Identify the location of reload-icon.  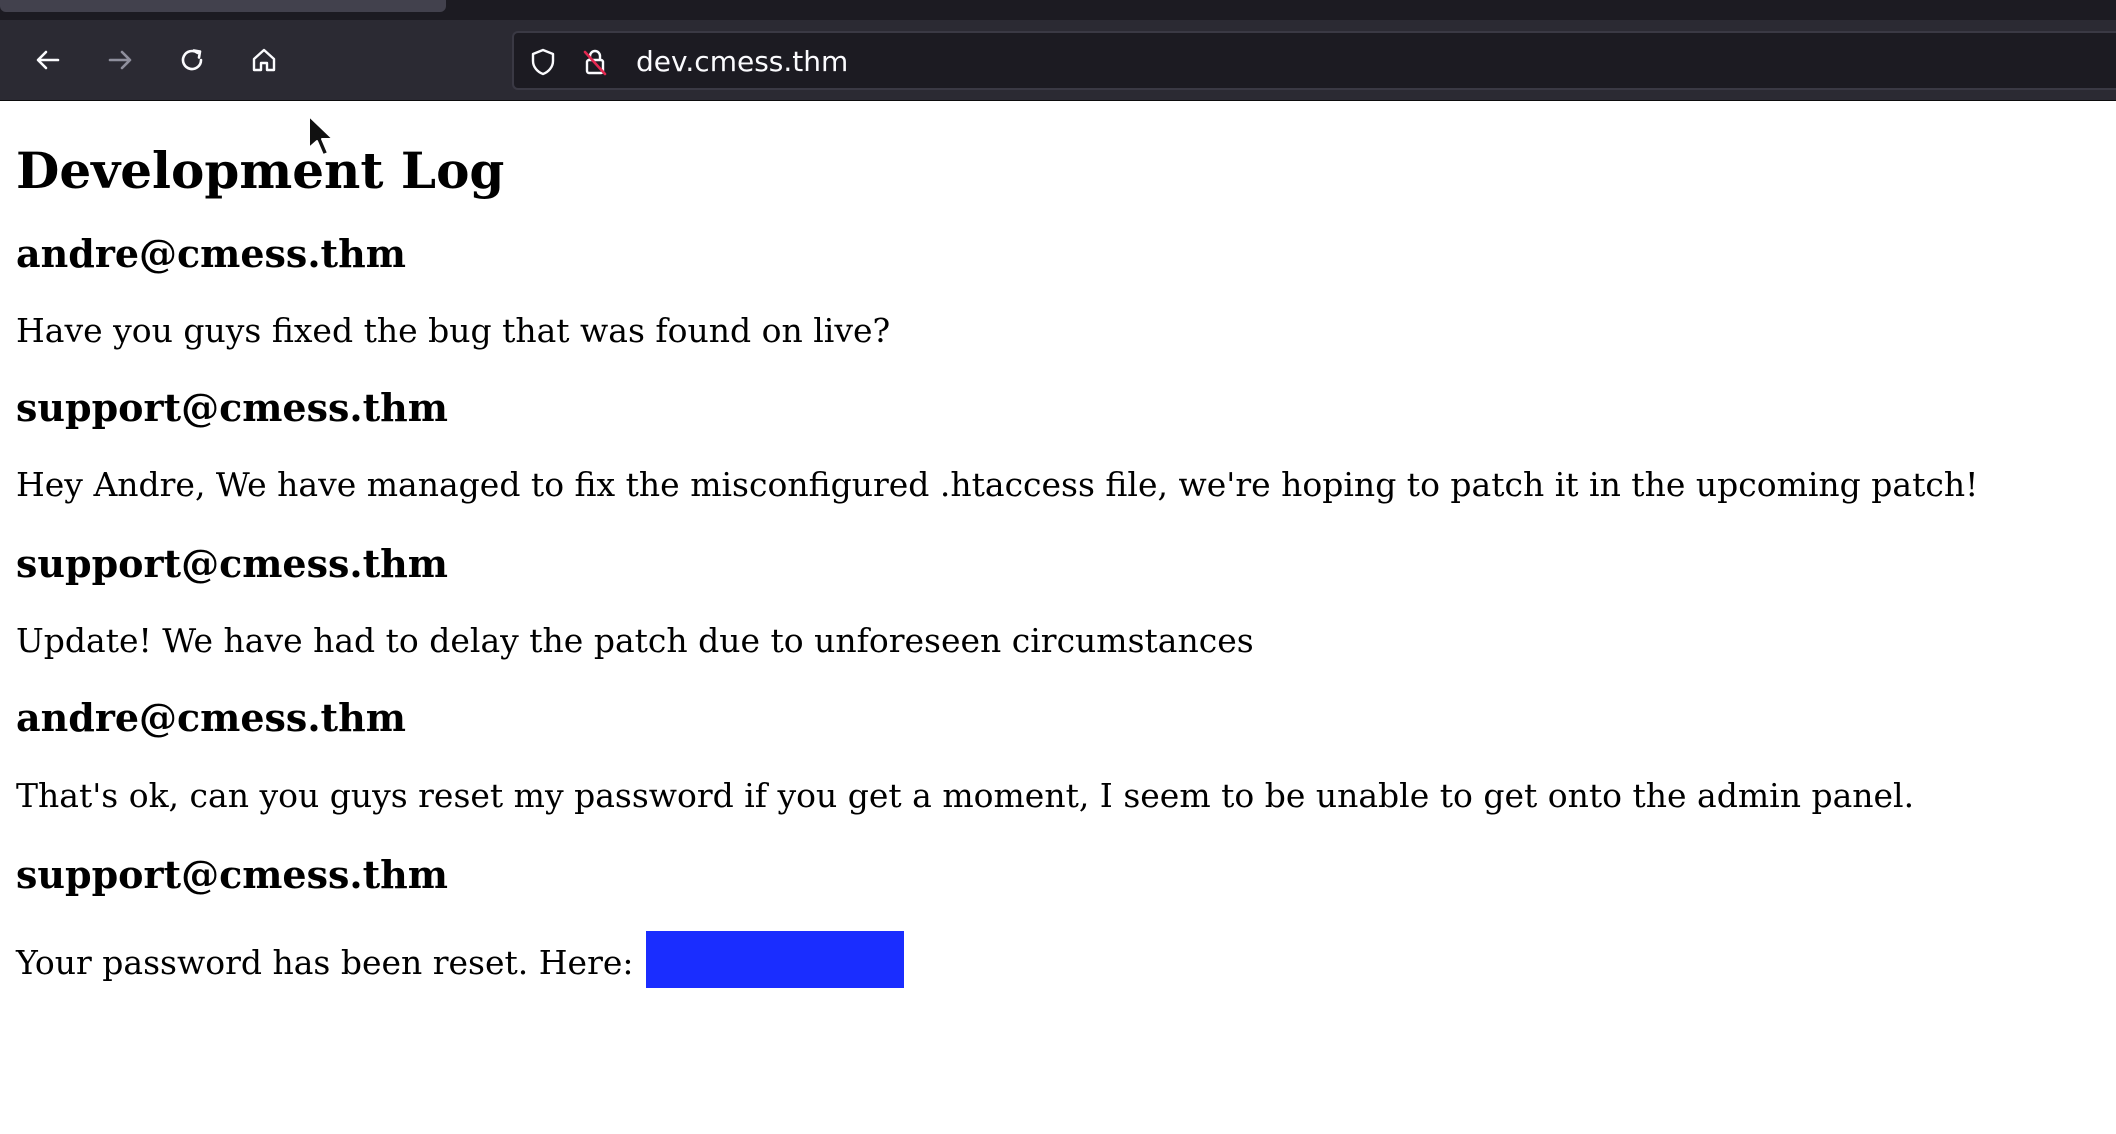
(192, 60).